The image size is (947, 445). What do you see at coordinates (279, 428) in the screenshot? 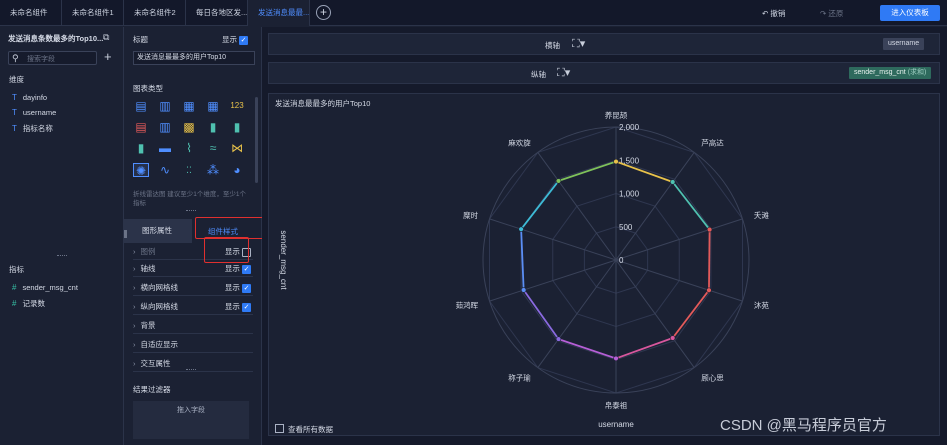
I see `view-all-checkbox` at bounding box center [279, 428].